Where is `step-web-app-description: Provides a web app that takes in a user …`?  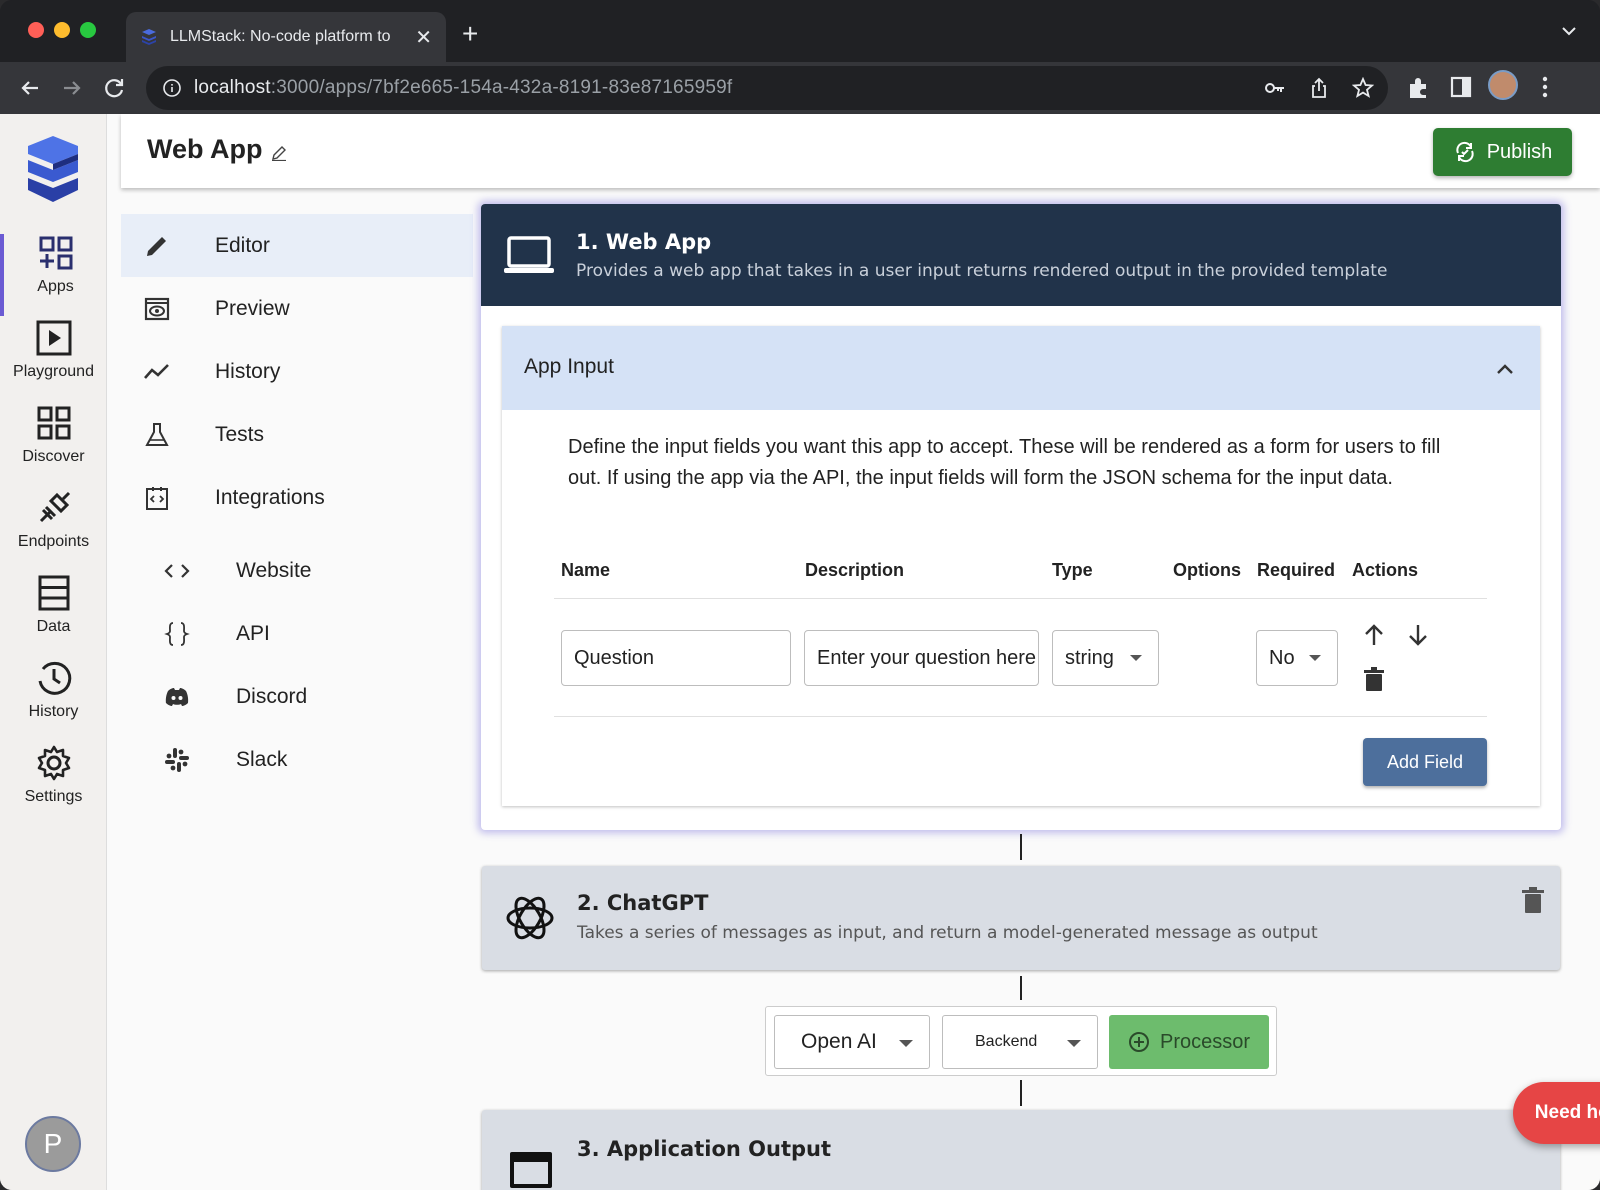 step-web-app-description: Provides a web app that takes in a user … is located at coordinates (982, 271).